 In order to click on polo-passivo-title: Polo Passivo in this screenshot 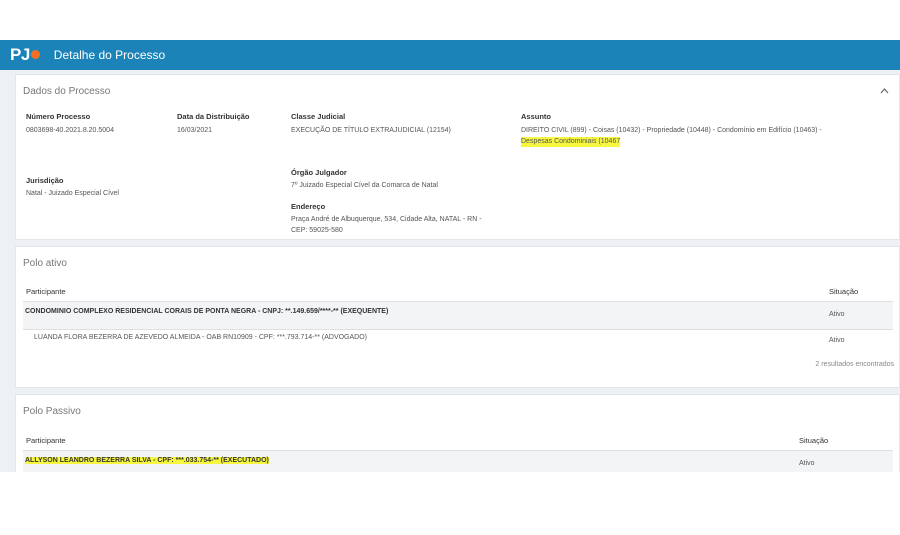, I will do `click(52, 411)`.